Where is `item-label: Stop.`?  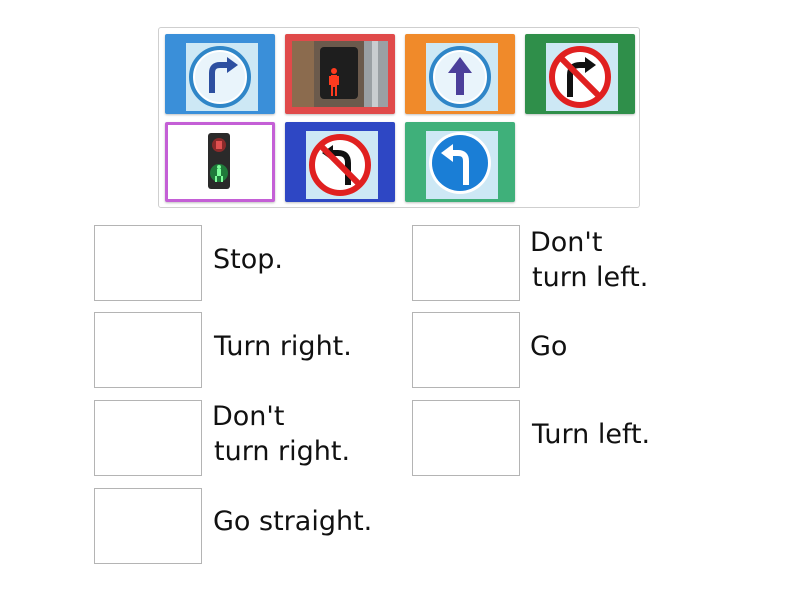
item-label: Stop. is located at coordinates (248, 259).